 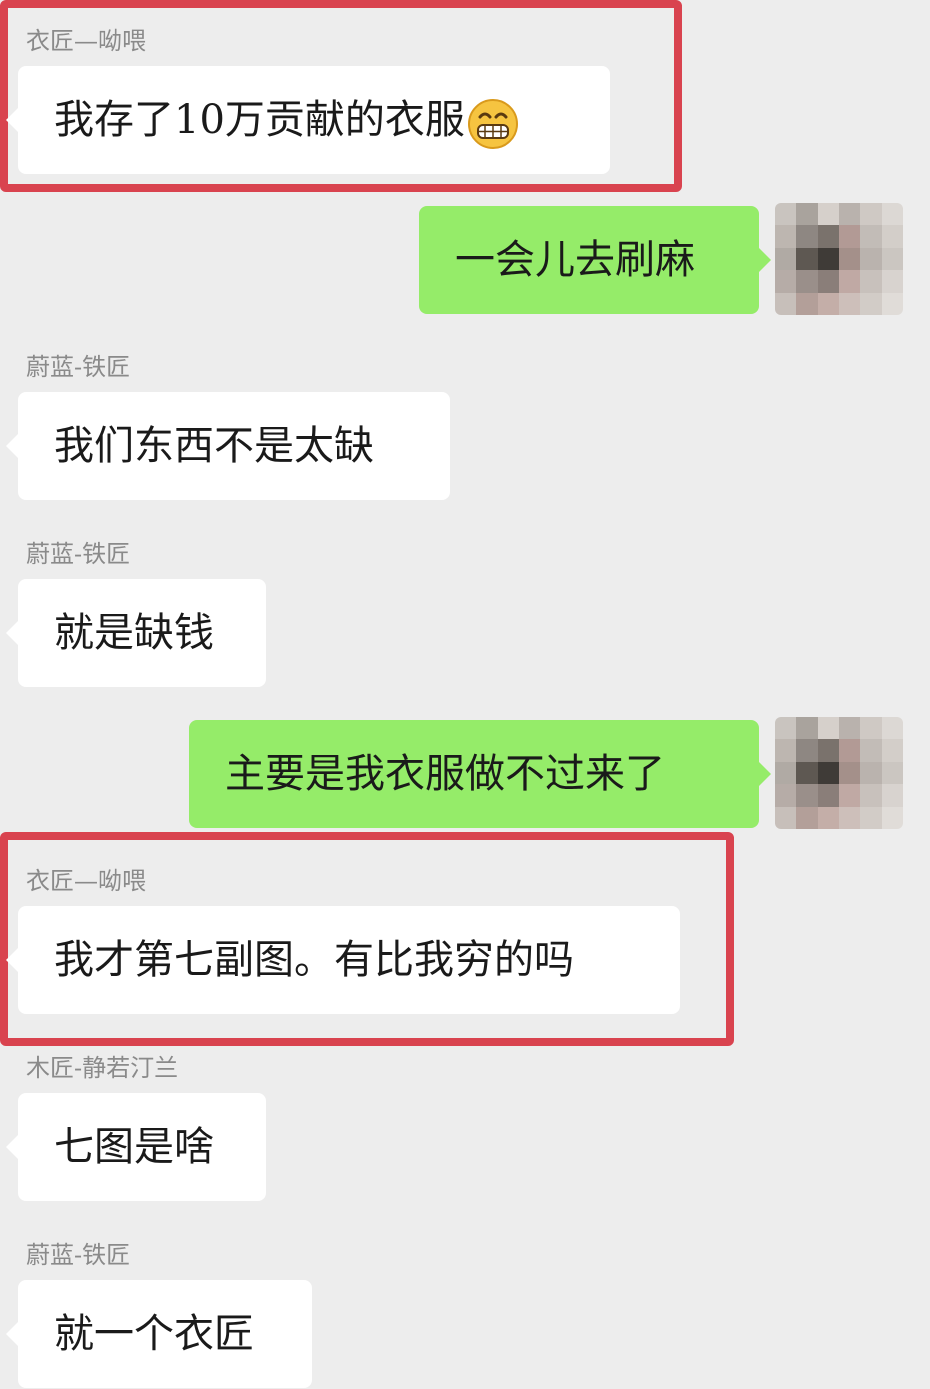 I want to click on message-text: 就是缺钱, so click(x=134, y=633).